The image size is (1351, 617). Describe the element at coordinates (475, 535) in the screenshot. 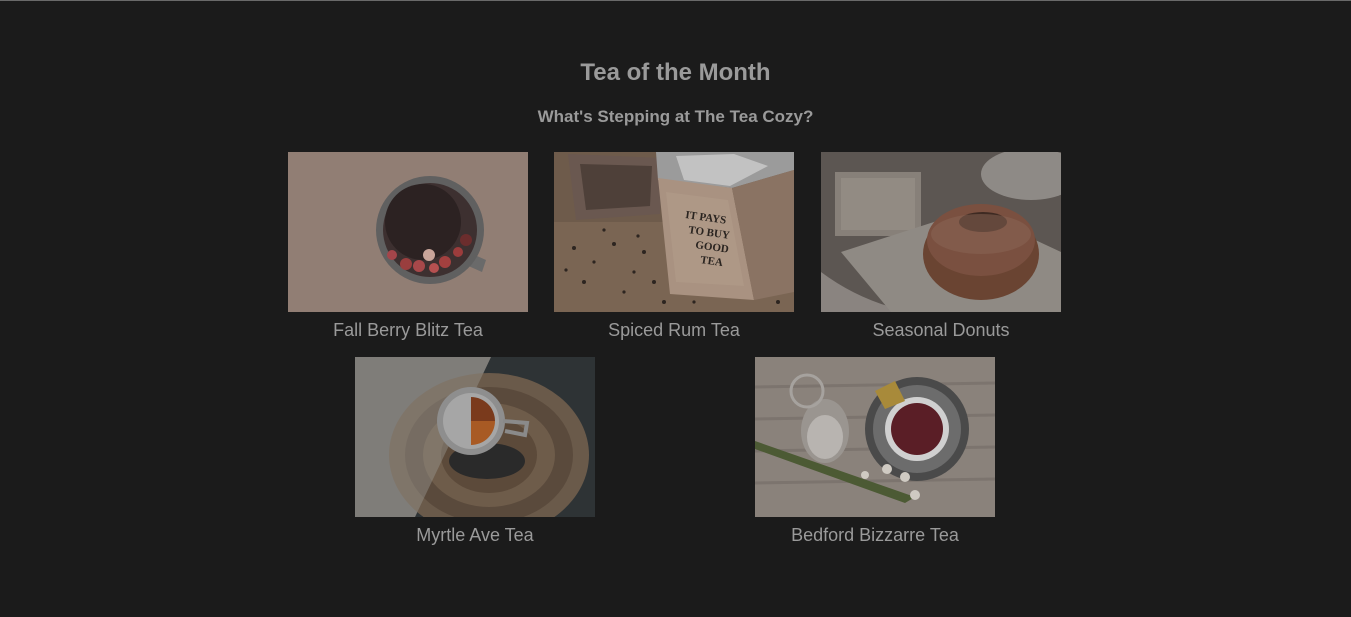

I see `tea-caption: Myrtle Ave Tea` at that location.